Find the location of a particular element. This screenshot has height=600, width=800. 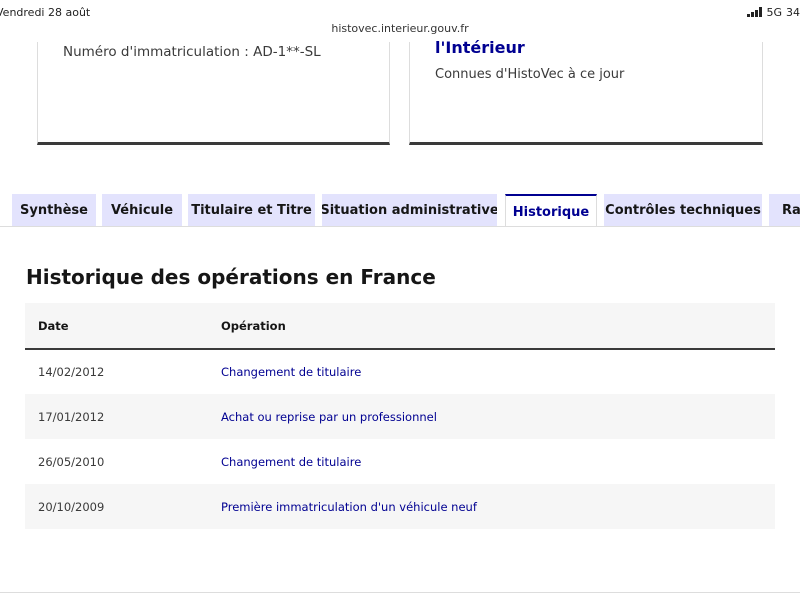

status-indicators: 5G 34 is located at coordinates (773, 12).